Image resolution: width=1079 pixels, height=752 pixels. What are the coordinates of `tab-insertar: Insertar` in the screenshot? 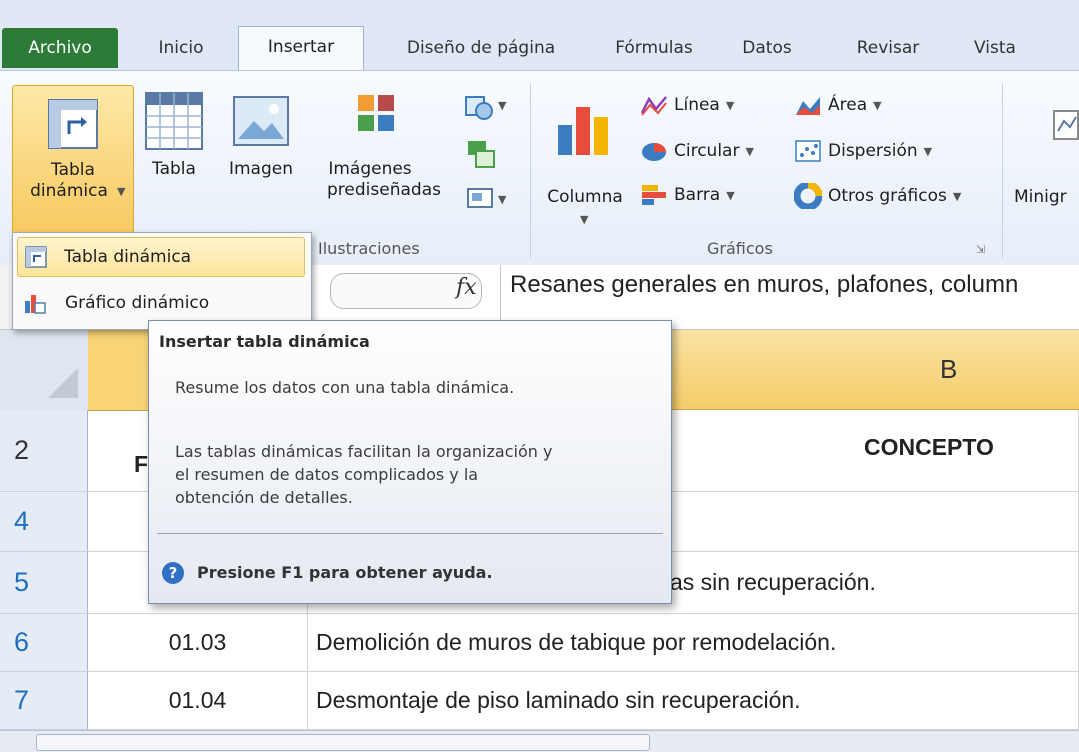 It's located at (301, 48).